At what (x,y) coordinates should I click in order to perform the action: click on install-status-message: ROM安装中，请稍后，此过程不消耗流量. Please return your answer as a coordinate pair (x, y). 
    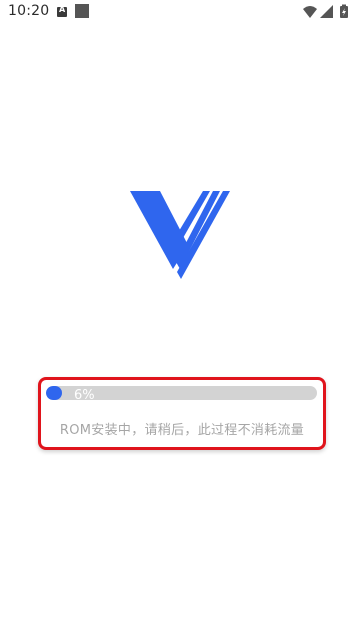
    Looking at the image, I should click on (182, 430).